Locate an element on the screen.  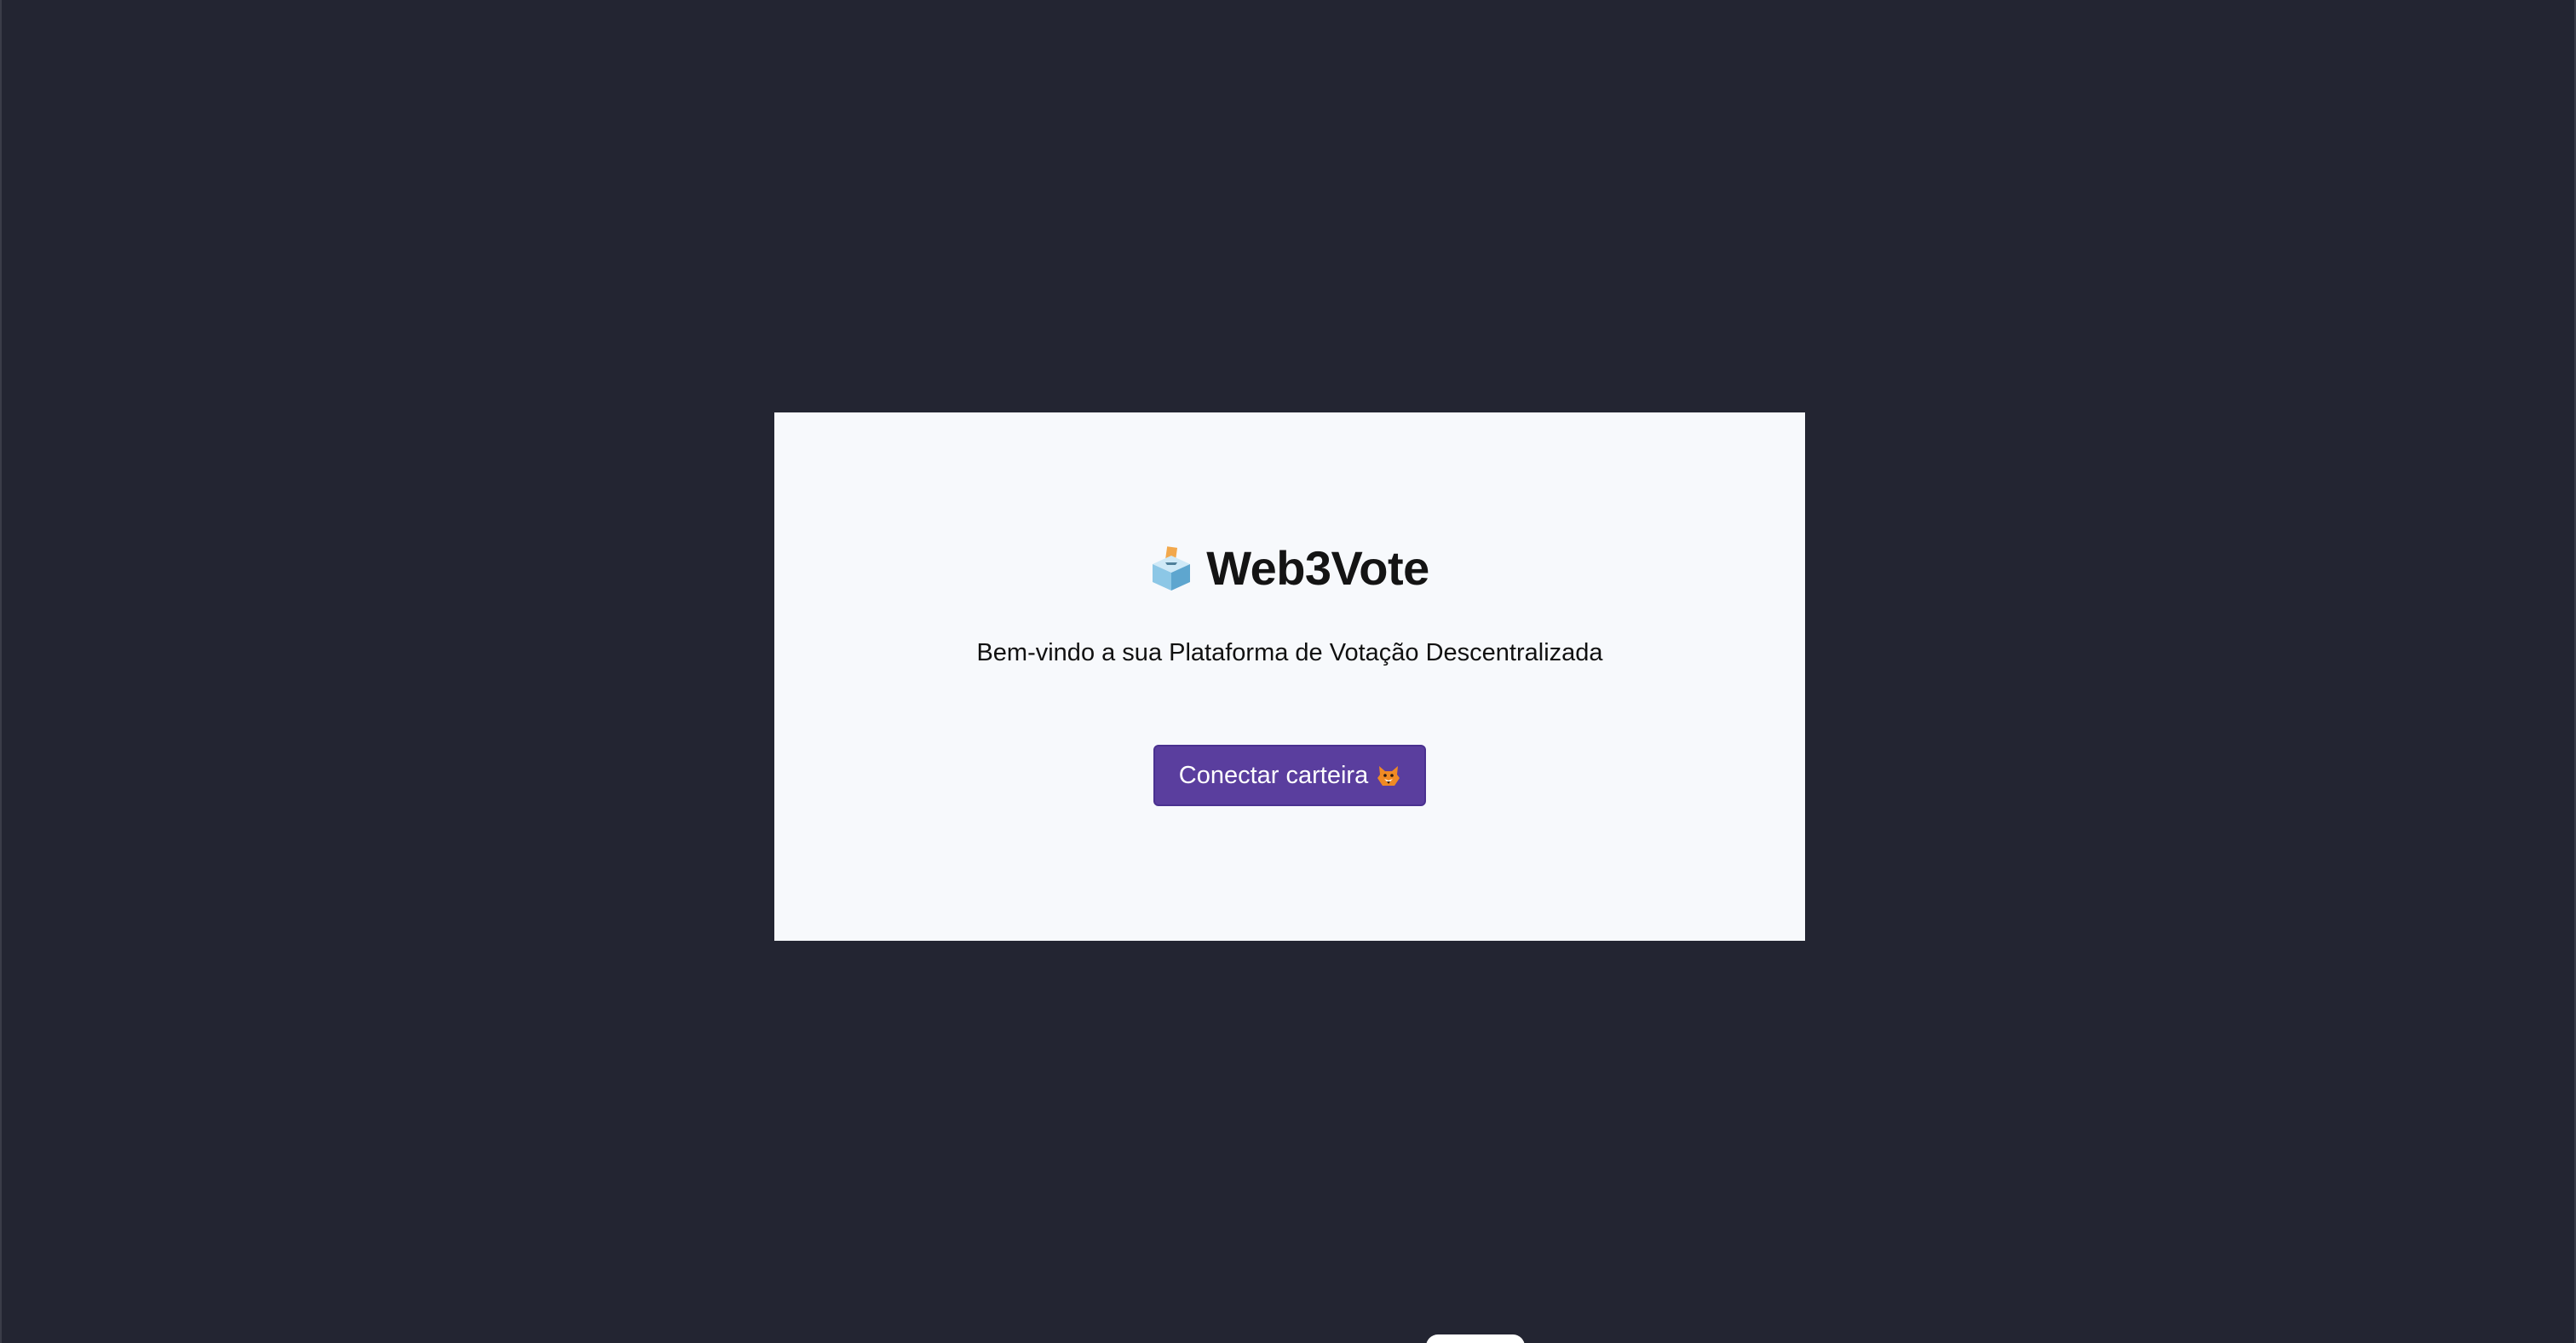
ballot-box-icon is located at coordinates (1172, 568).